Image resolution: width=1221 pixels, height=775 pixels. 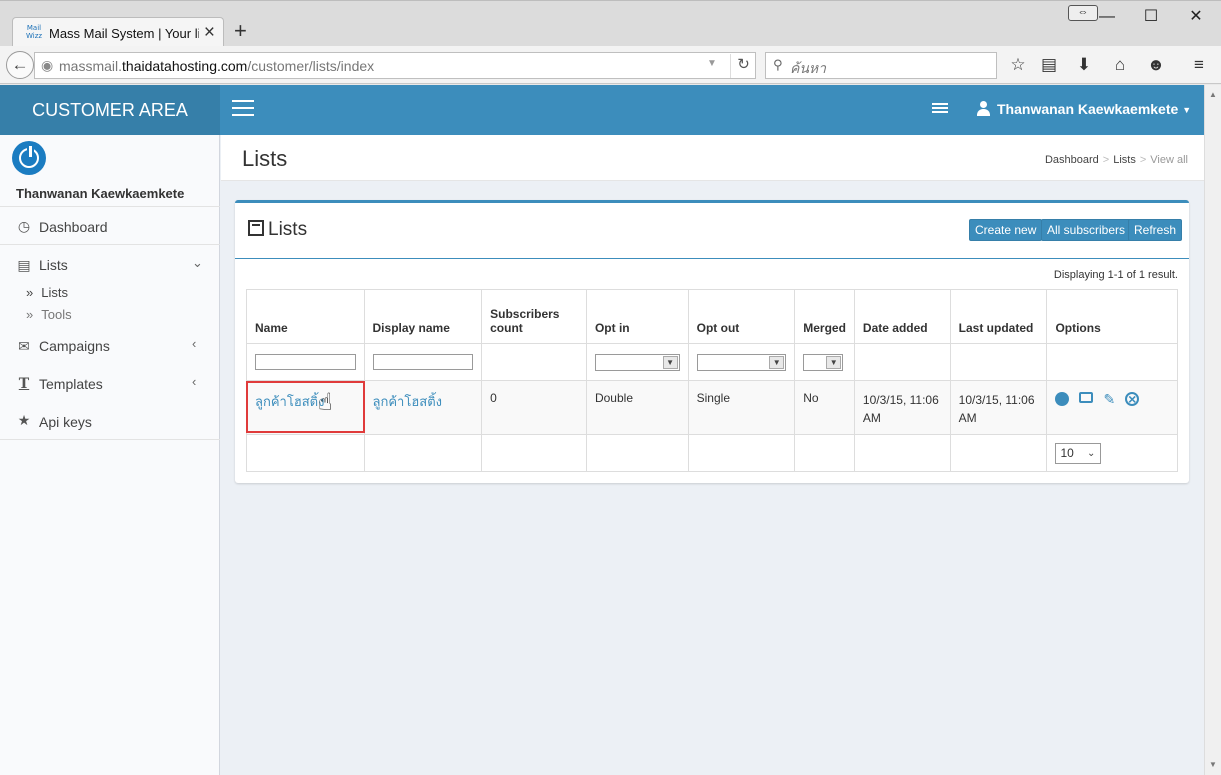 What do you see at coordinates (1169, 160) in the screenshot?
I see `breadcrumb-view-all: View all` at bounding box center [1169, 160].